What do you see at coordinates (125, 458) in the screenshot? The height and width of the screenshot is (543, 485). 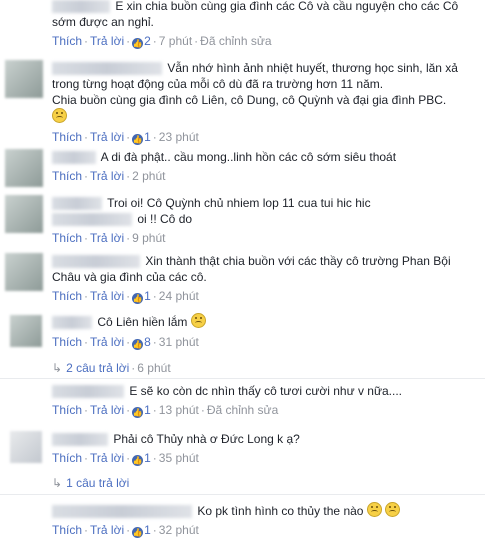 I see `comment-meta: Thích · Trả lời · 👍 1 · 35 phút` at bounding box center [125, 458].